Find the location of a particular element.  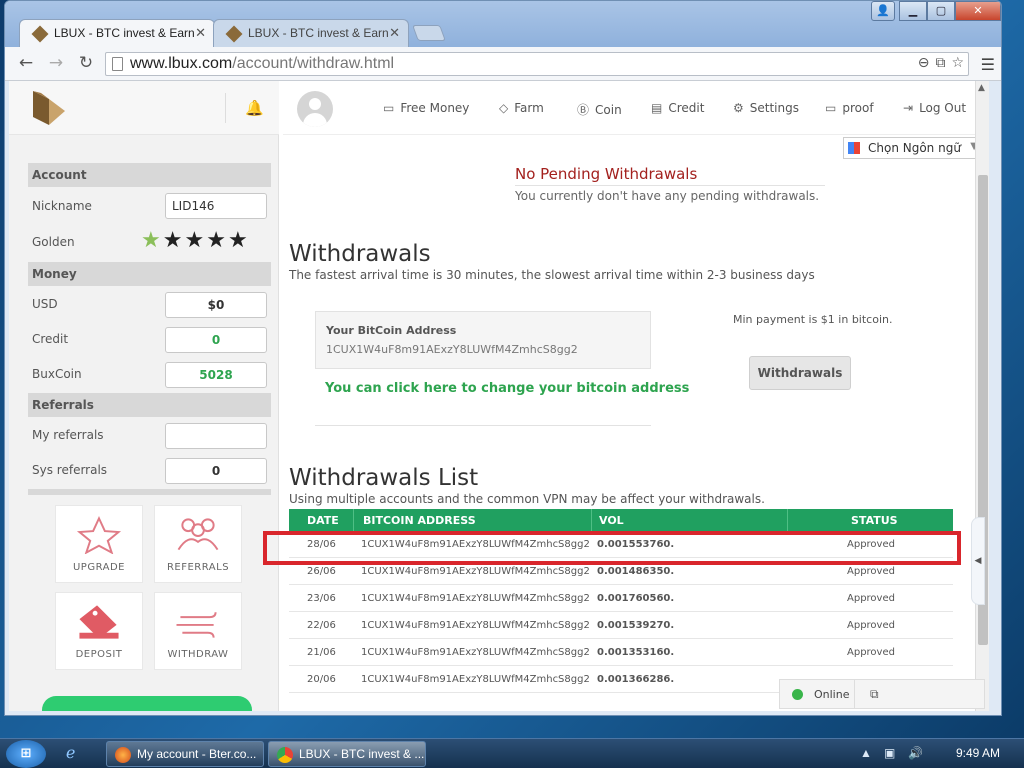

chrome-menu-icon: ☰ is located at coordinates (988, 64).